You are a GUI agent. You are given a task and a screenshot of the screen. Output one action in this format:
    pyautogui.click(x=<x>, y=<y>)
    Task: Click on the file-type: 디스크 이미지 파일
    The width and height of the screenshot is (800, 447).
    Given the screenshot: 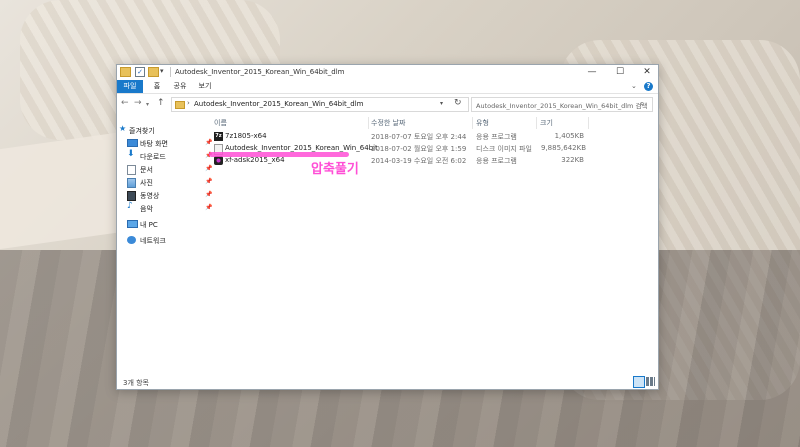 What is the action you would take?
    pyautogui.click(x=504, y=149)
    